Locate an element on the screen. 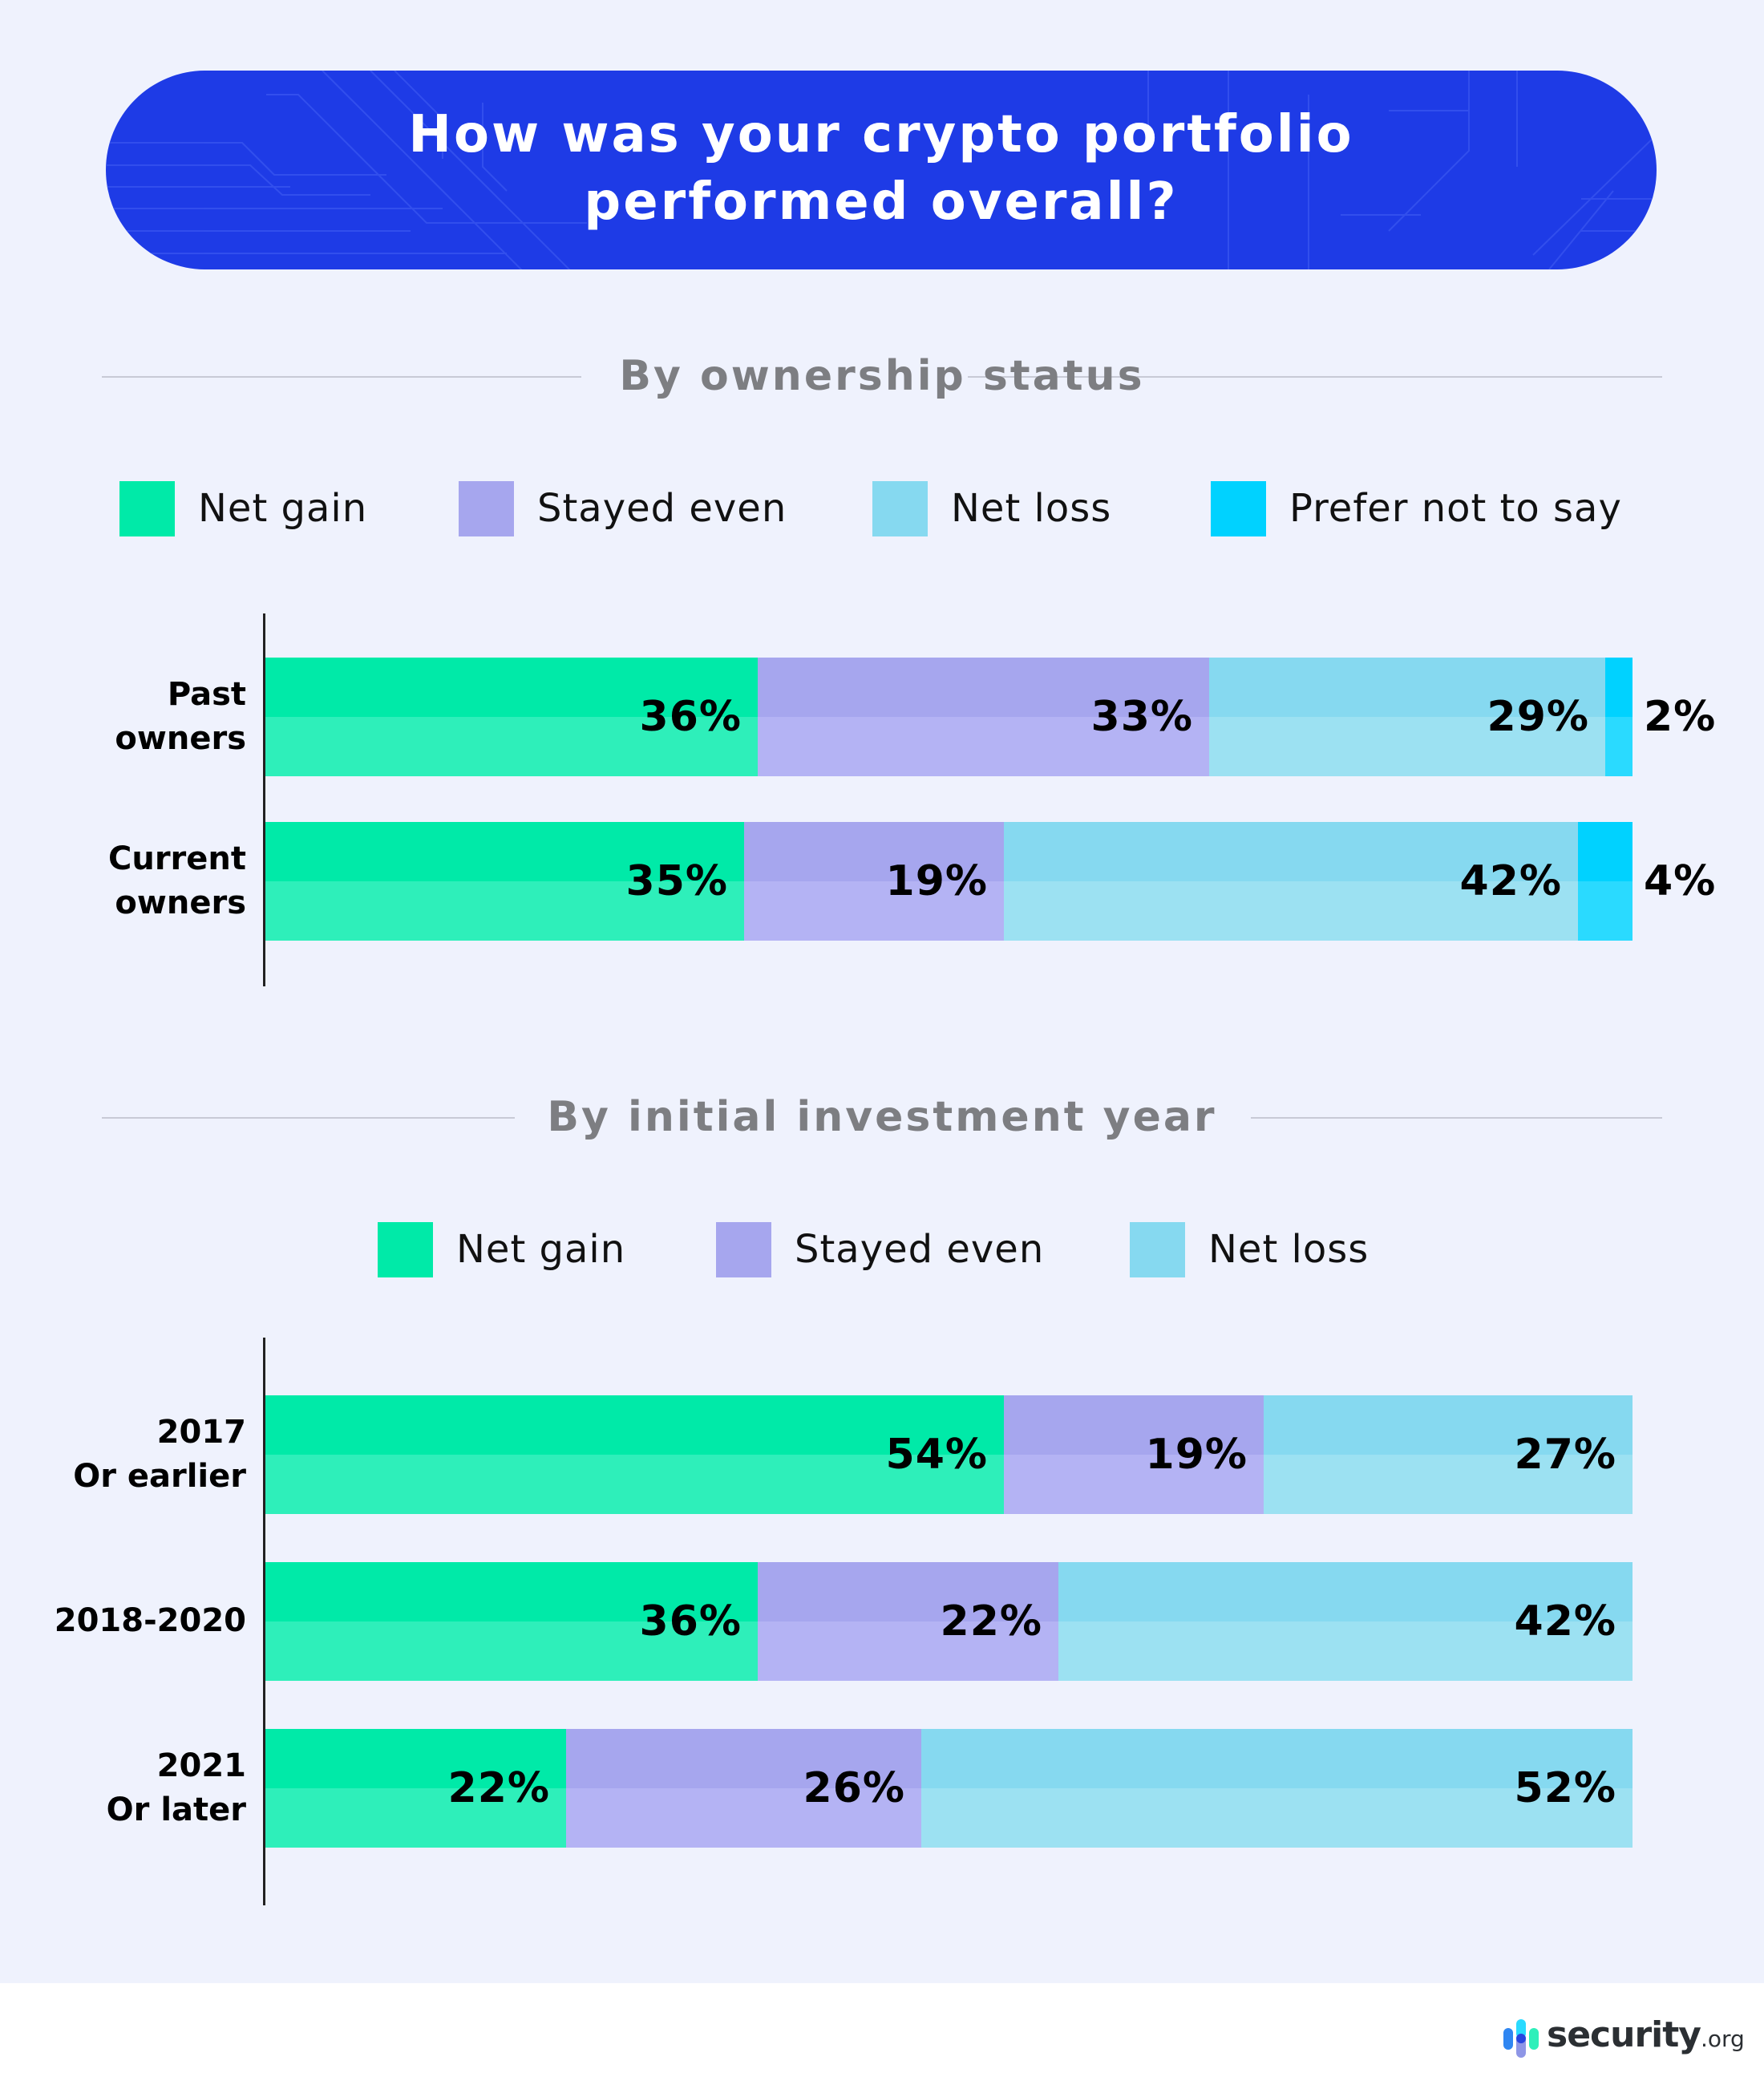 The image size is (1764, 2093). data-label: 2% is located at coordinates (1680, 717).